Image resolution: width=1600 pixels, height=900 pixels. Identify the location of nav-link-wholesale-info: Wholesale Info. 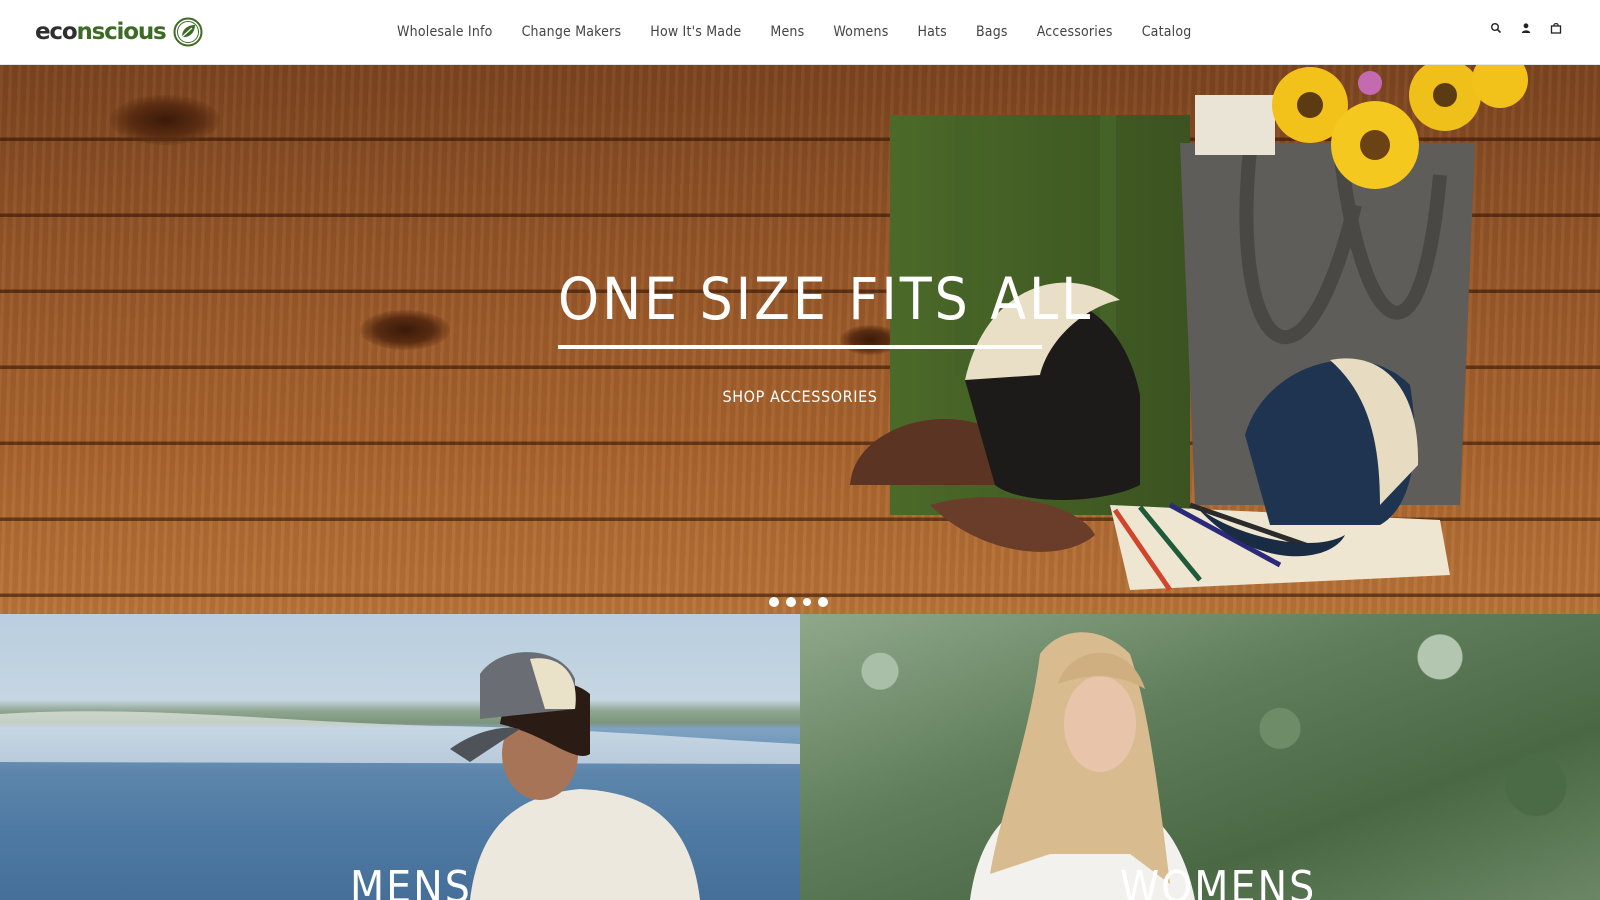
(445, 32).